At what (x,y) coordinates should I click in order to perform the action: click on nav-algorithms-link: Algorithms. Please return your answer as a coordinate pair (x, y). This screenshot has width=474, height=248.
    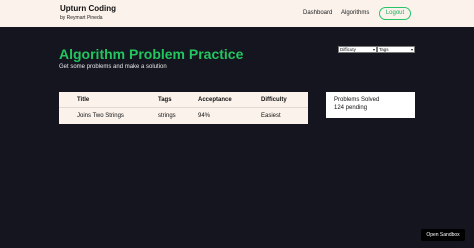
    Looking at the image, I should click on (355, 13).